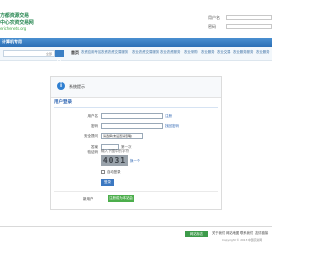 The height and width of the screenshot is (269, 320). Describe the element at coordinates (75, 53) in the screenshot. I see `nav-home: 首页` at that location.